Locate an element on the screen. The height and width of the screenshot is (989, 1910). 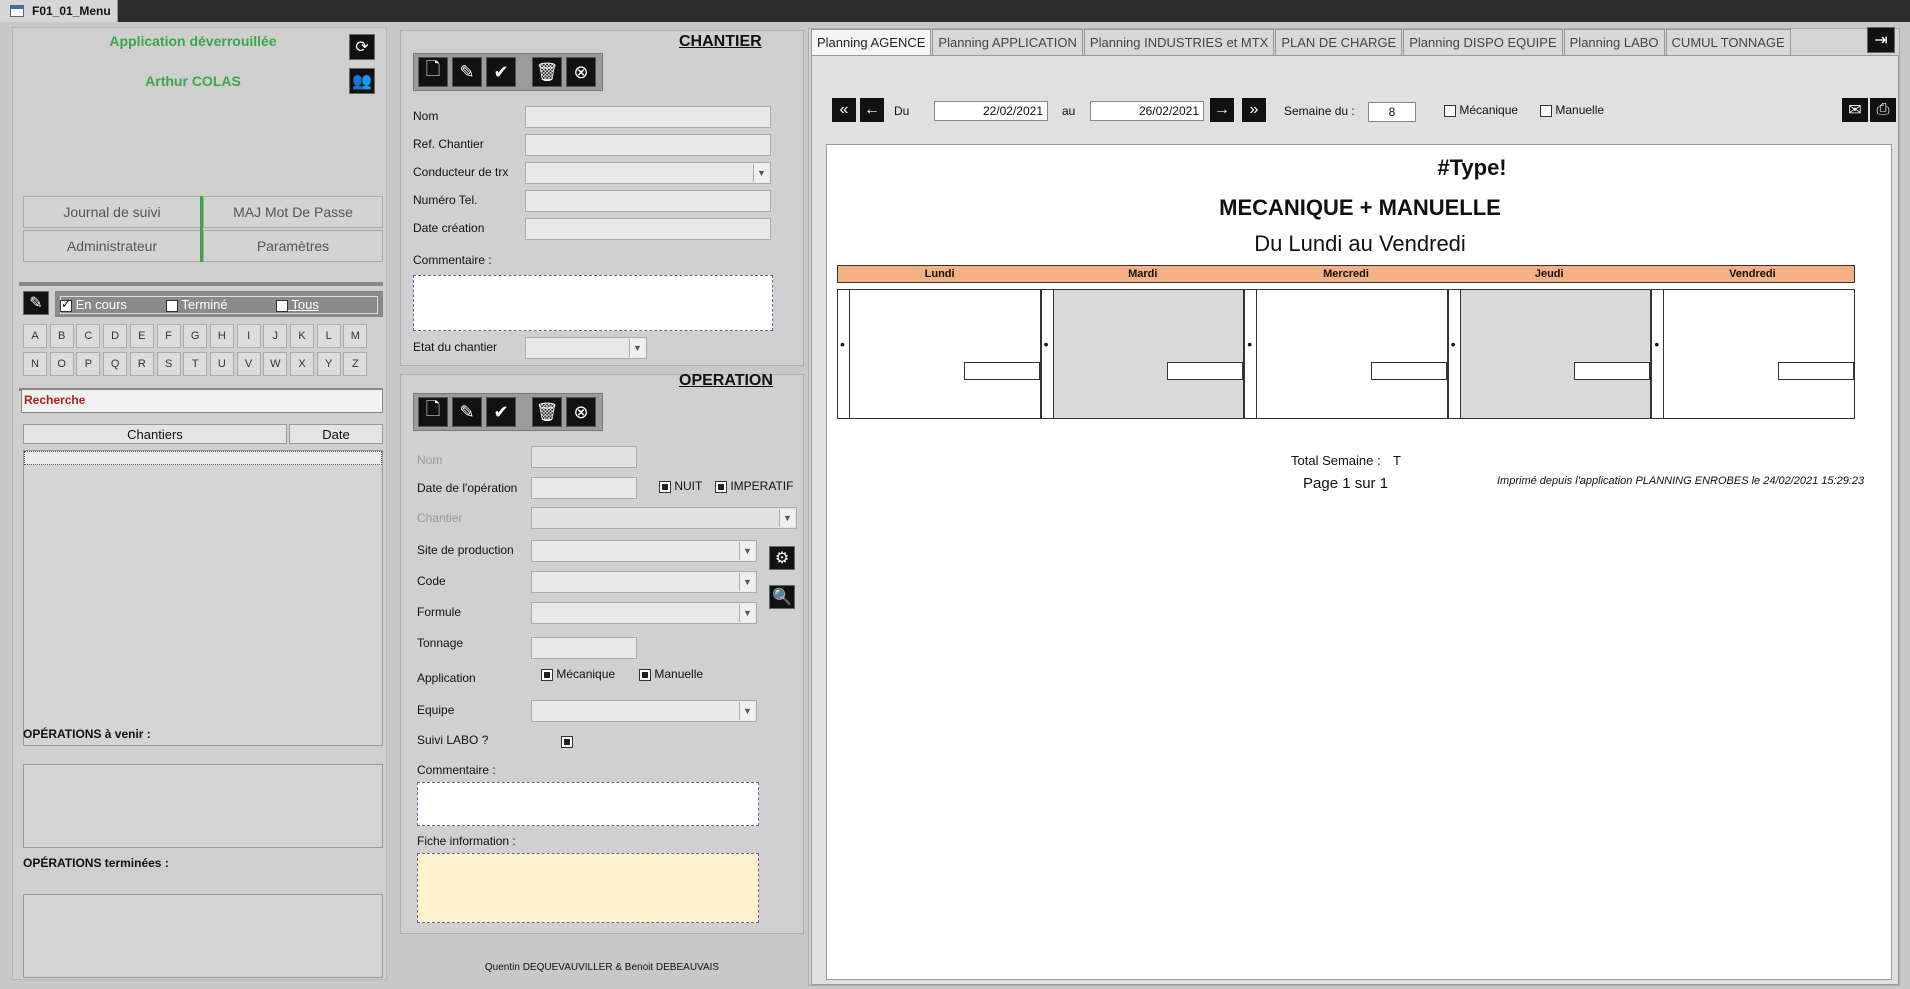
app-mecanique-checkbox: Mécanique is located at coordinates (578, 674).